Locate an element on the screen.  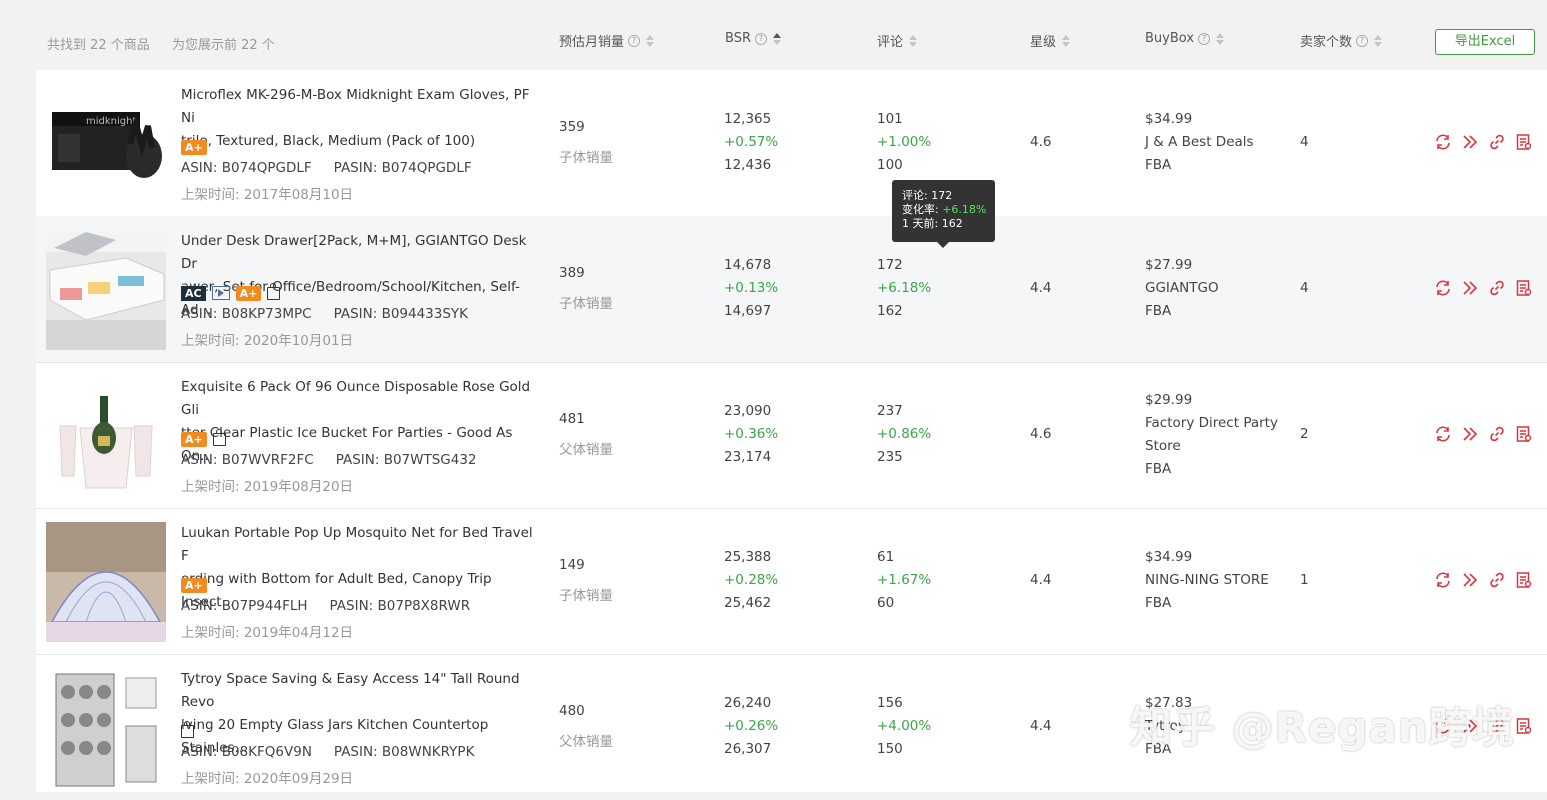
asin: ASIN: B08KFQ6V9N is located at coordinates (246, 752).